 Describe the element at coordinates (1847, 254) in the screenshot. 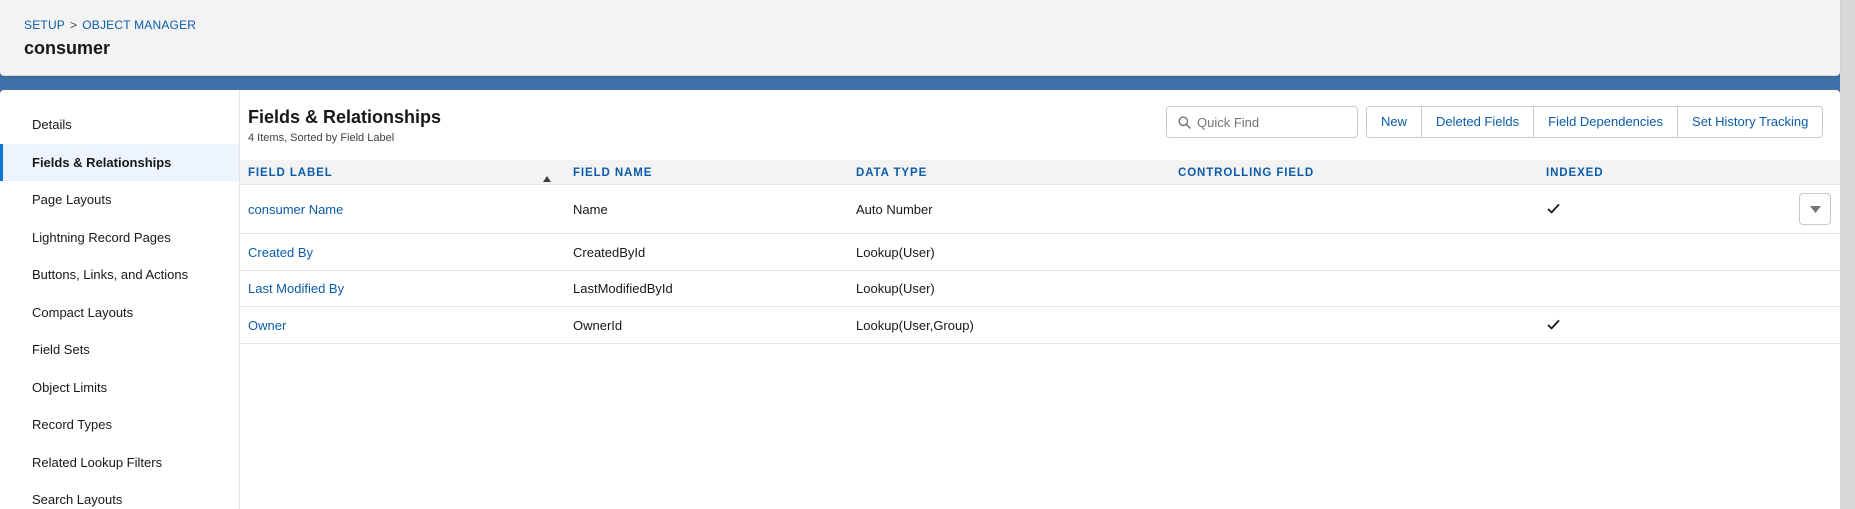

I see `page-scrollbar` at that location.